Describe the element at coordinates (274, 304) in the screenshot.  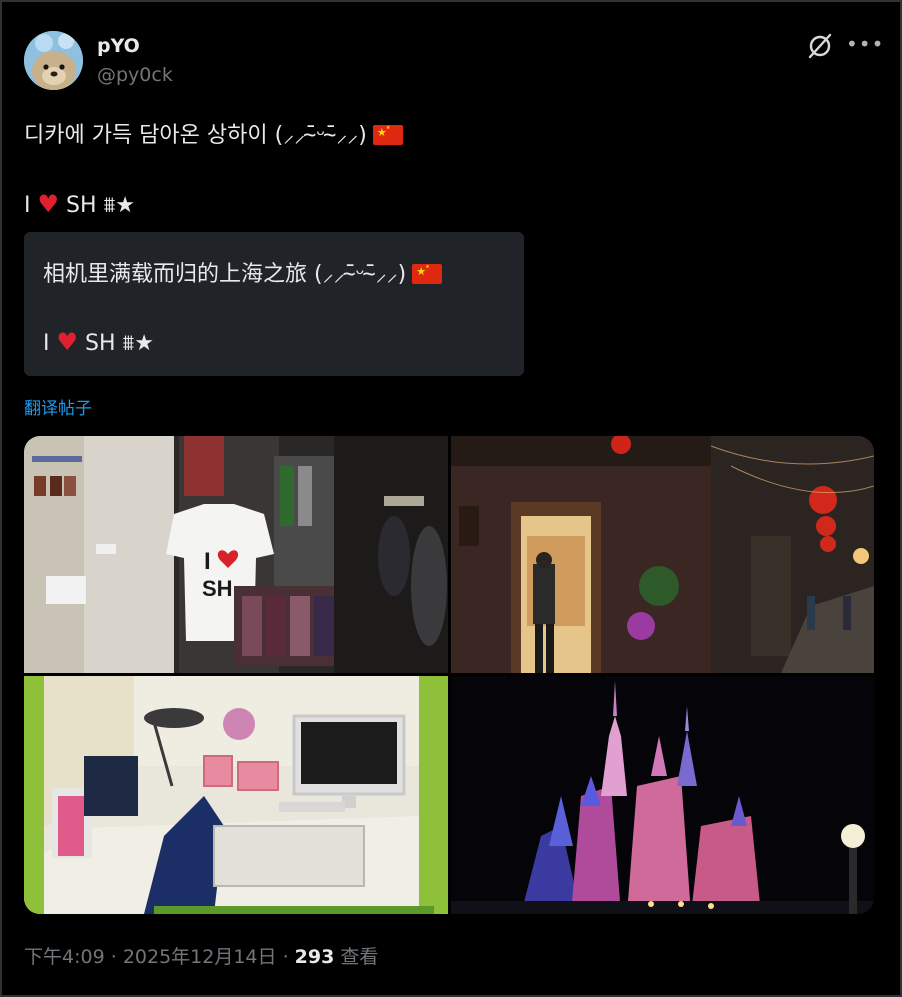
I see `translation-box: 相机里满载而归的上海之旅 (⸝⸝ˉ̴̄ᵕˉ̴̄⸝⸝) ★ ★ I ♥ SH ⩩★` at that location.